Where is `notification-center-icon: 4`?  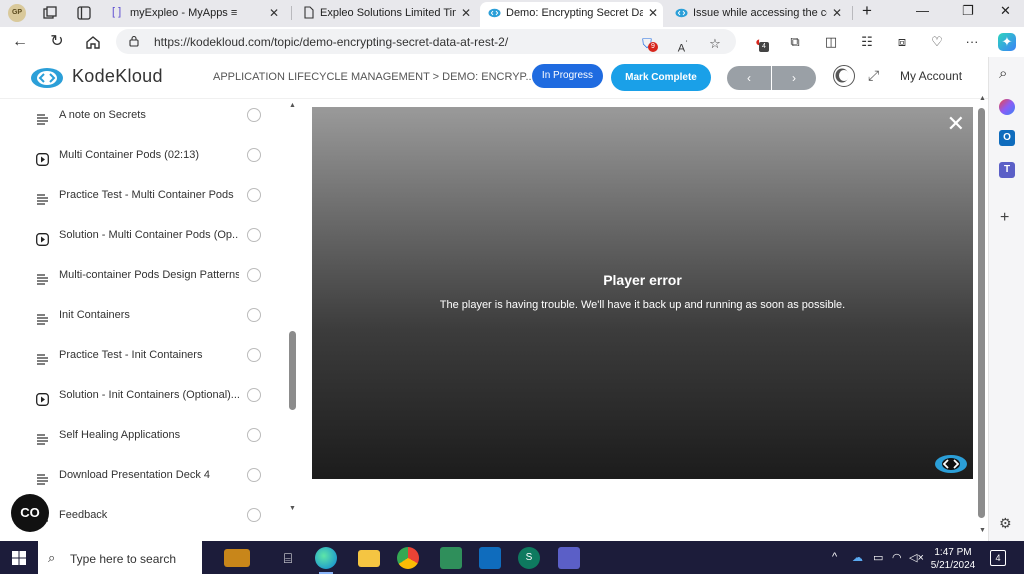
notification-center-icon: 4 is located at coordinates (998, 558).